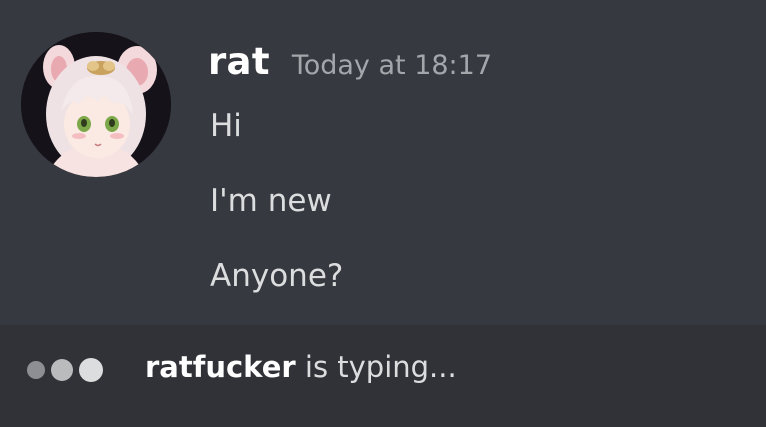  Describe the element at coordinates (277, 276) in the screenshot. I see `message-line: Anyone?` at that location.